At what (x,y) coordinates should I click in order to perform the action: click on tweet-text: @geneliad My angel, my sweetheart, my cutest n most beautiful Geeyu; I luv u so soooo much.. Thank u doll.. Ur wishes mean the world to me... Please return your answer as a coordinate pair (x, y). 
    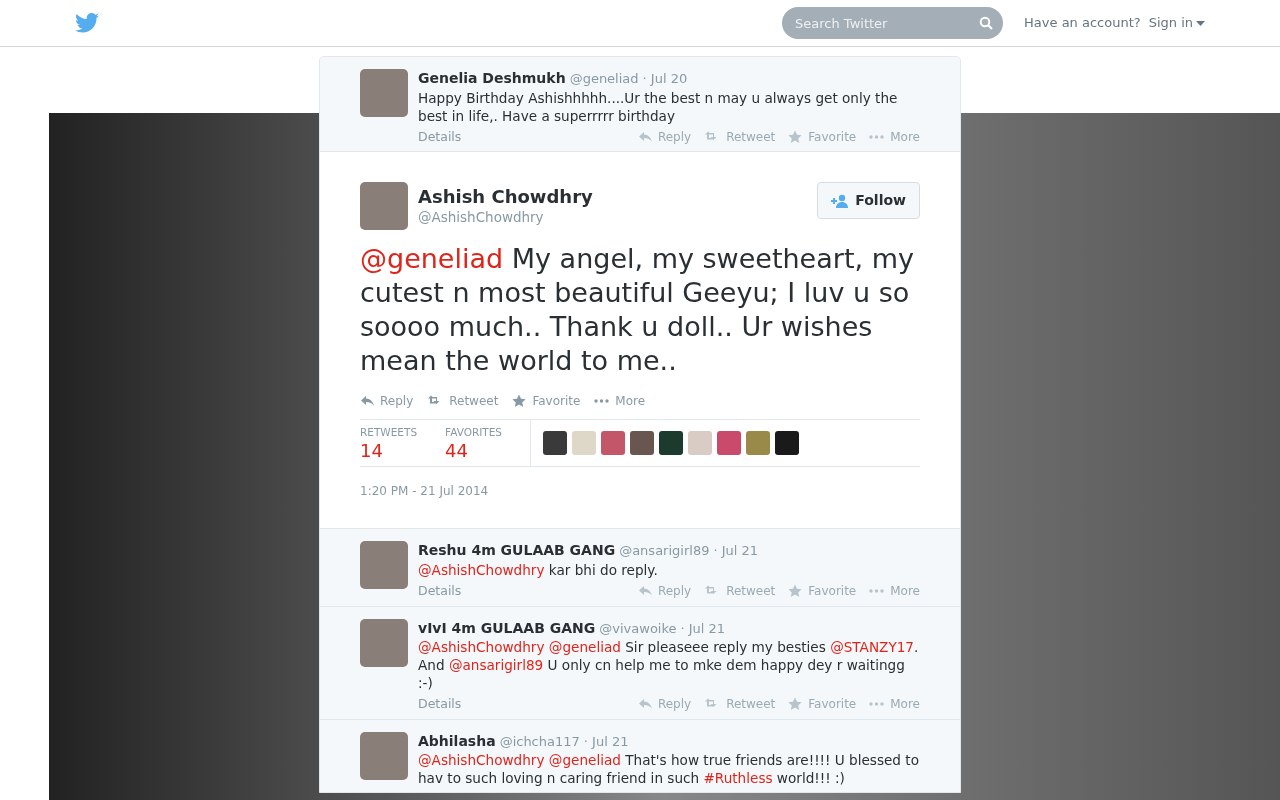
    Looking at the image, I should click on (637, 310).